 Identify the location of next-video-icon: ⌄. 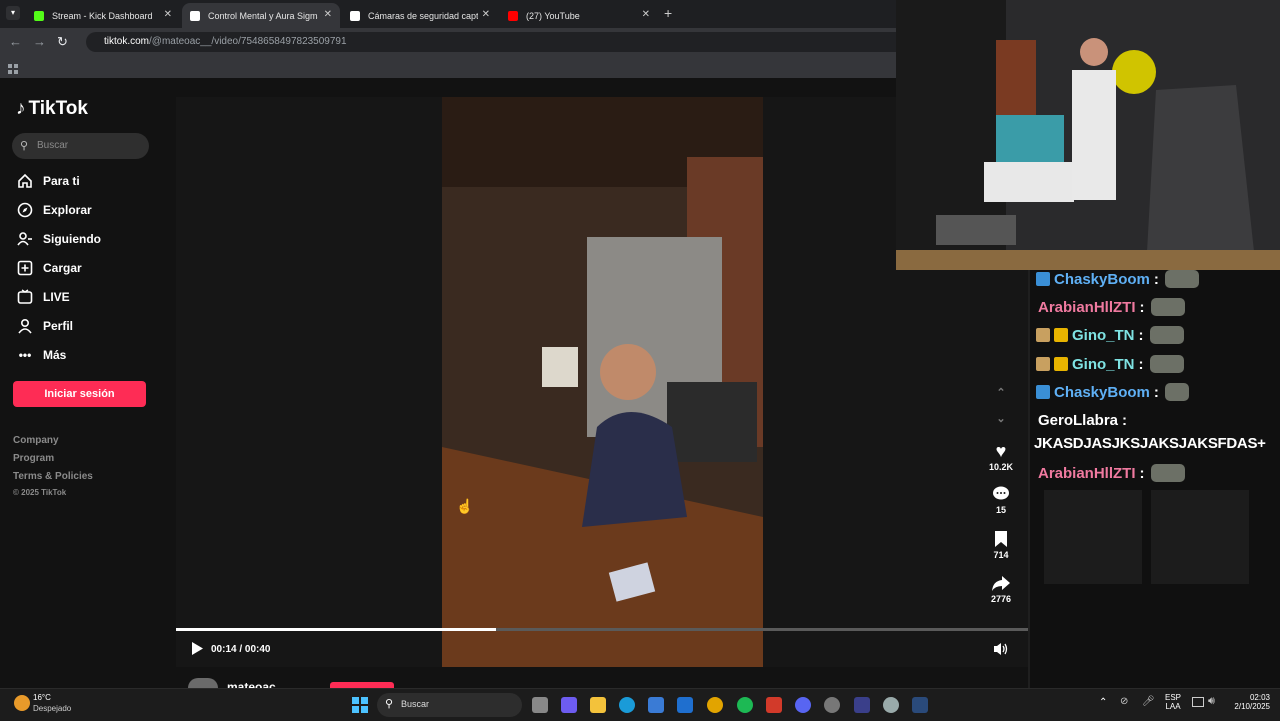
(1001, 418).